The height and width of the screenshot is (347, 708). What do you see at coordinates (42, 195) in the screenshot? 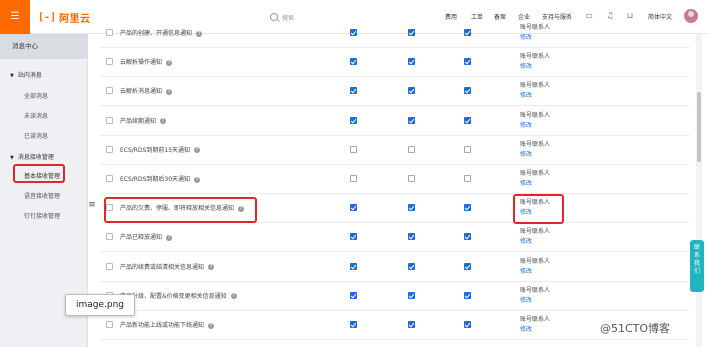
I see `sidebar-item-voice-receive: 语音接收管理` at bounding box center [42, 195].